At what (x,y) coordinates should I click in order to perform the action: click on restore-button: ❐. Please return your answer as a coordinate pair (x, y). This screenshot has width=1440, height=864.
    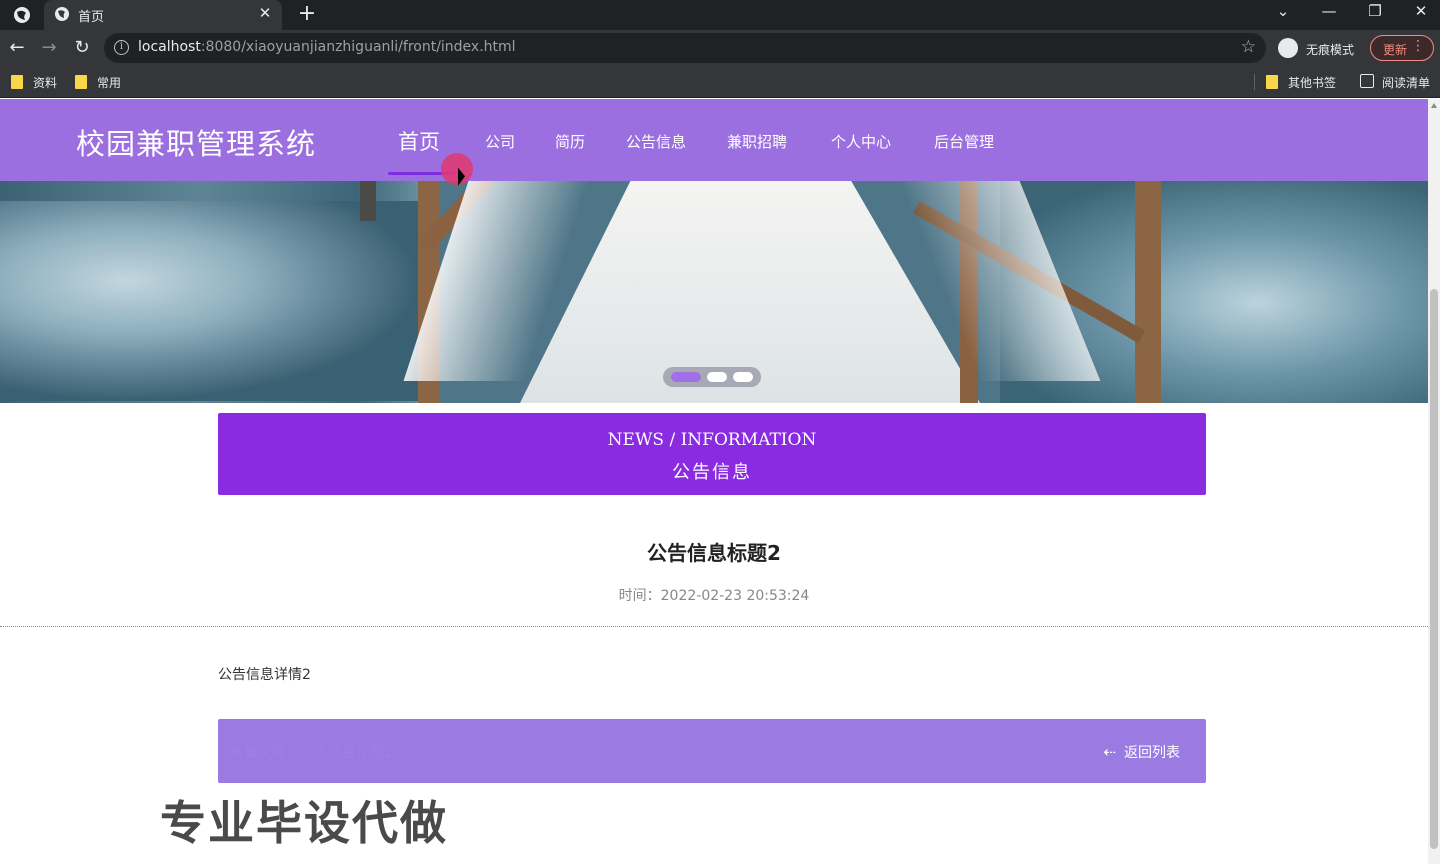
    Looking at the image, I should click on (1375, 11).